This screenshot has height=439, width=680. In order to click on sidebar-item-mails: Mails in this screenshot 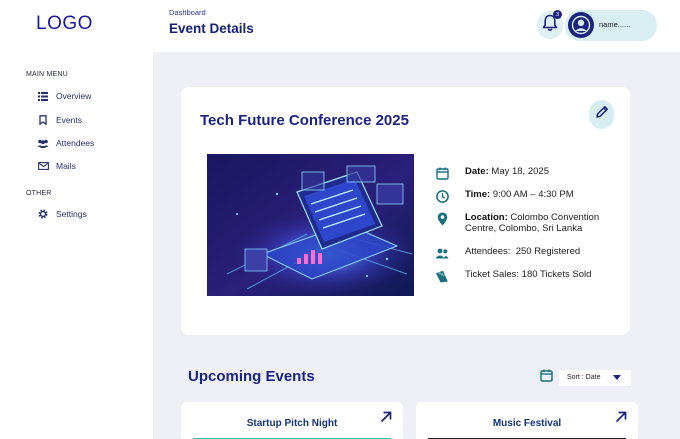, I will do `click(56, 166)`.